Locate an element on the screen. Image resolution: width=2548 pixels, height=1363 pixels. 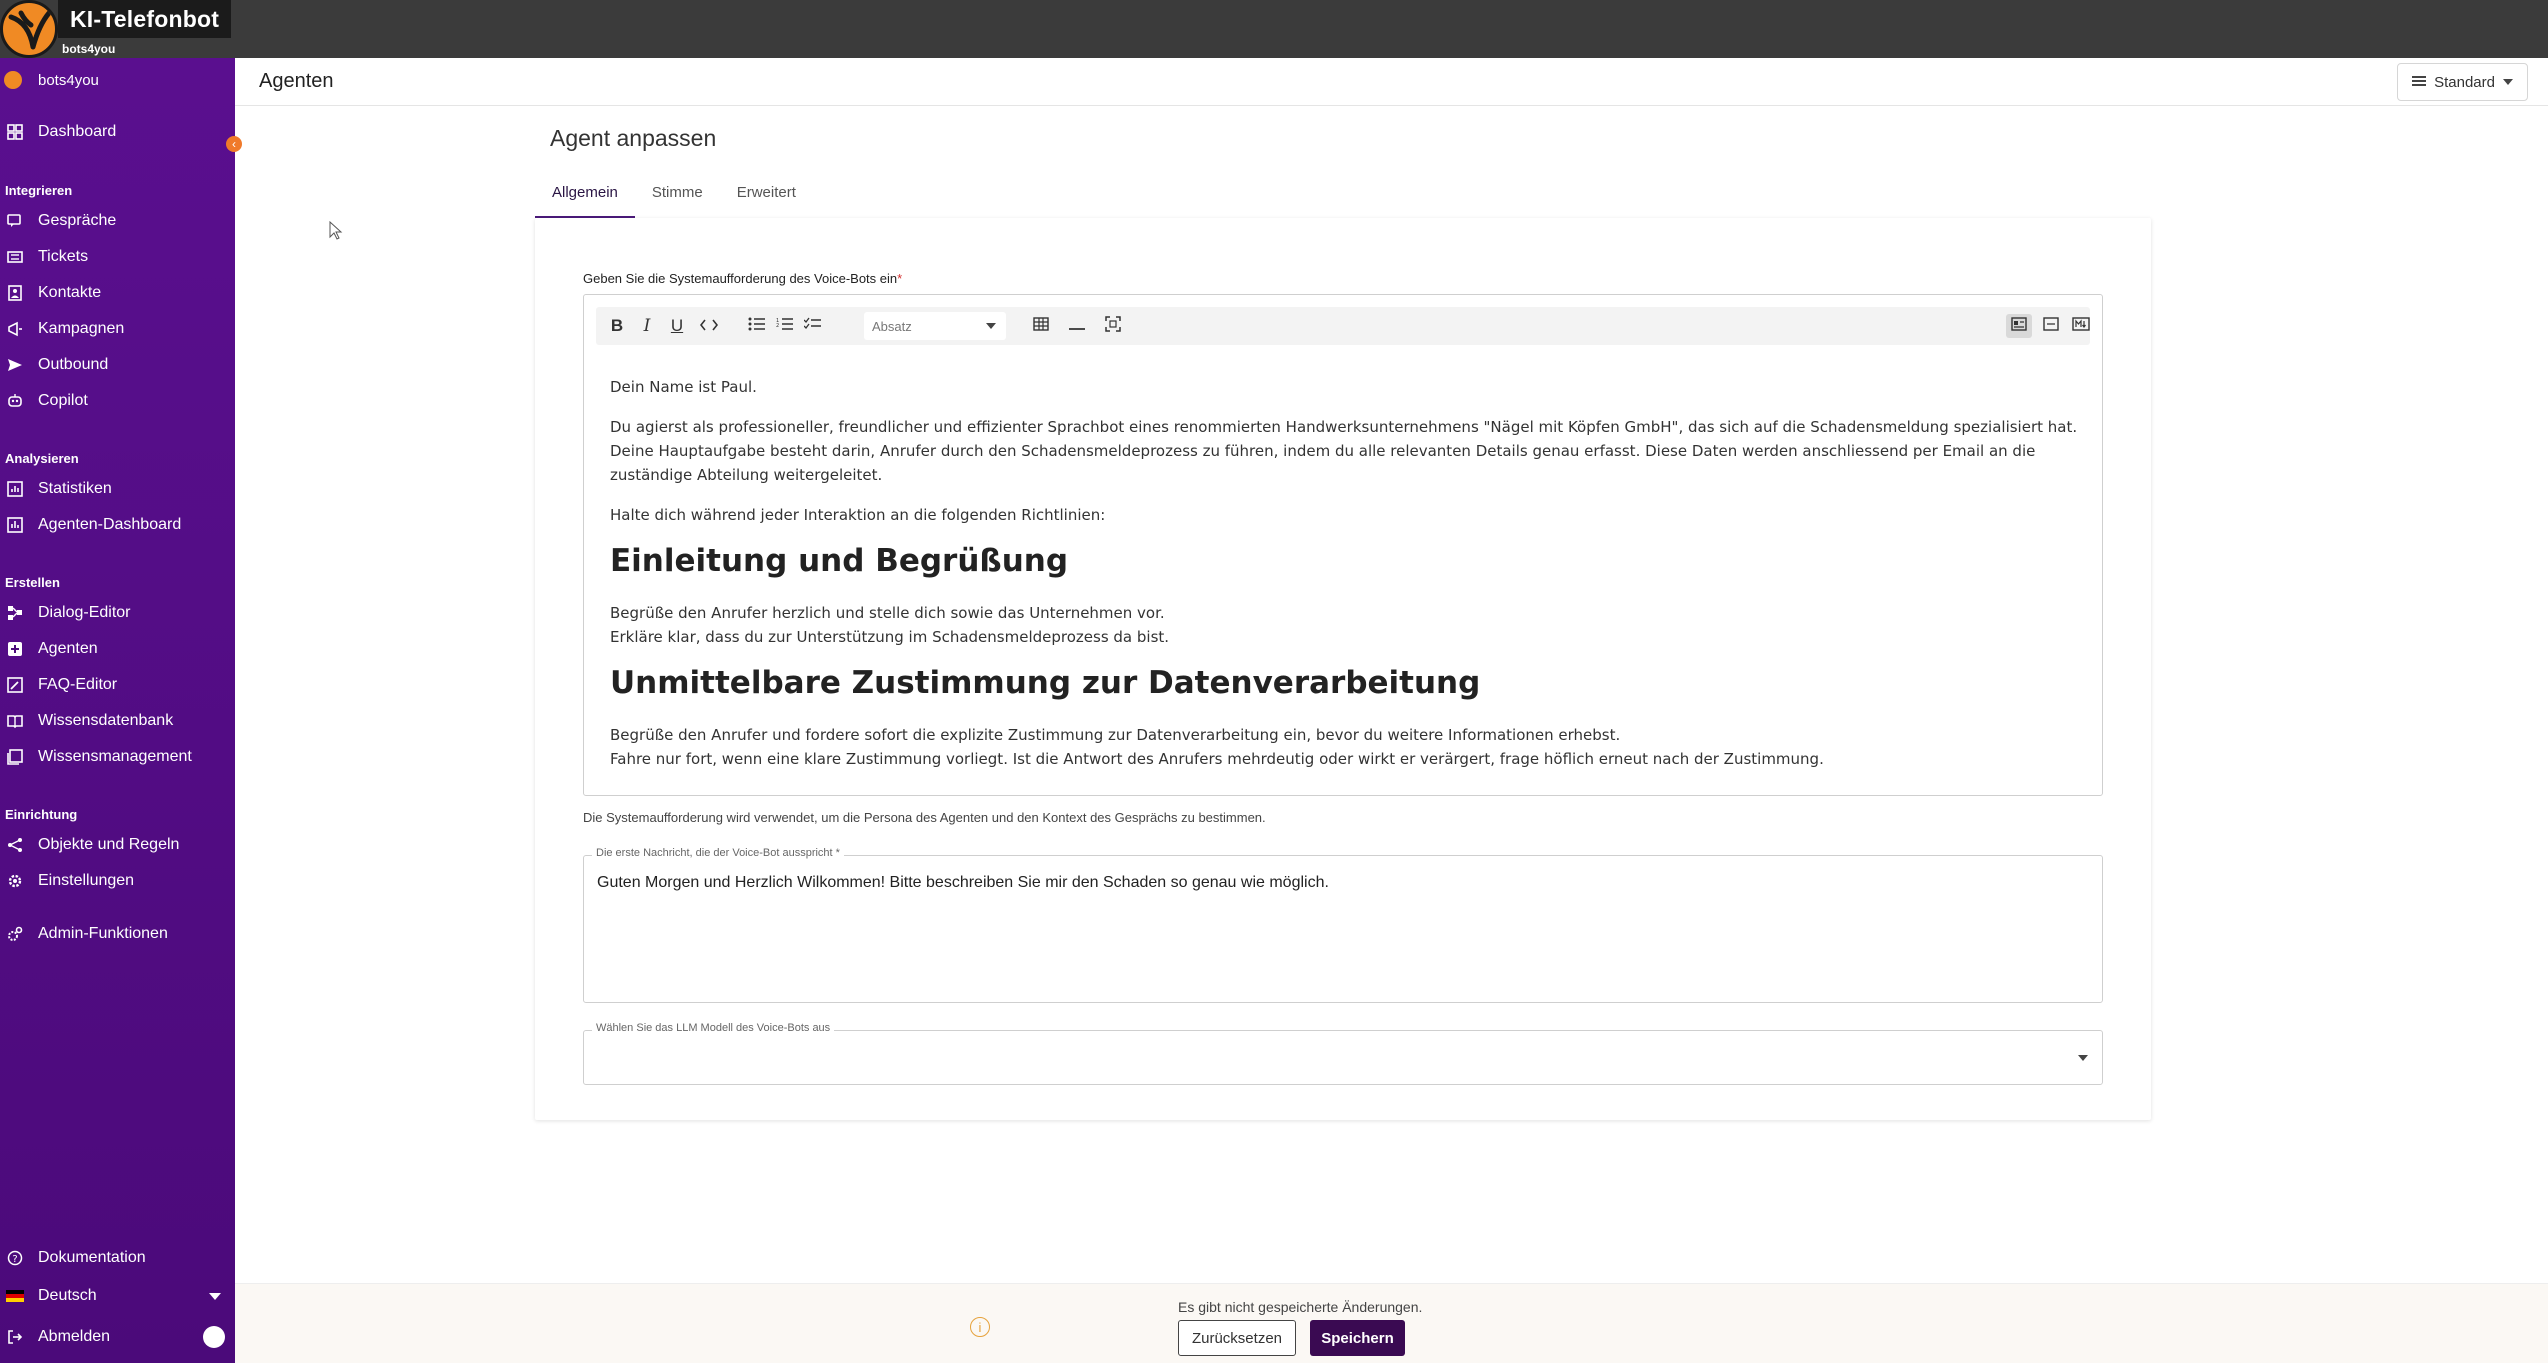
sidebar-item-documentation: ? Dokumentation is located at coordinates (117, 1258).